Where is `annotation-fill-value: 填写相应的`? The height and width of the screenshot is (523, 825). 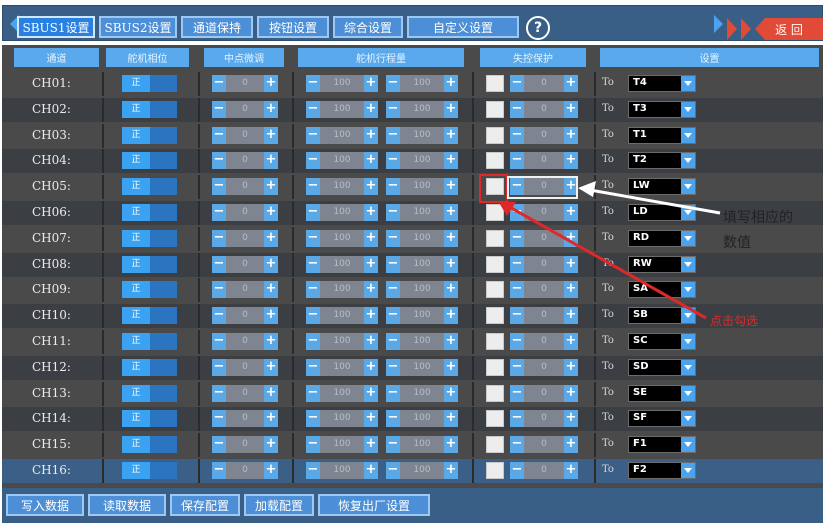
annotation-fill-value: 填写相应的 is located at coordinates (758, 218).